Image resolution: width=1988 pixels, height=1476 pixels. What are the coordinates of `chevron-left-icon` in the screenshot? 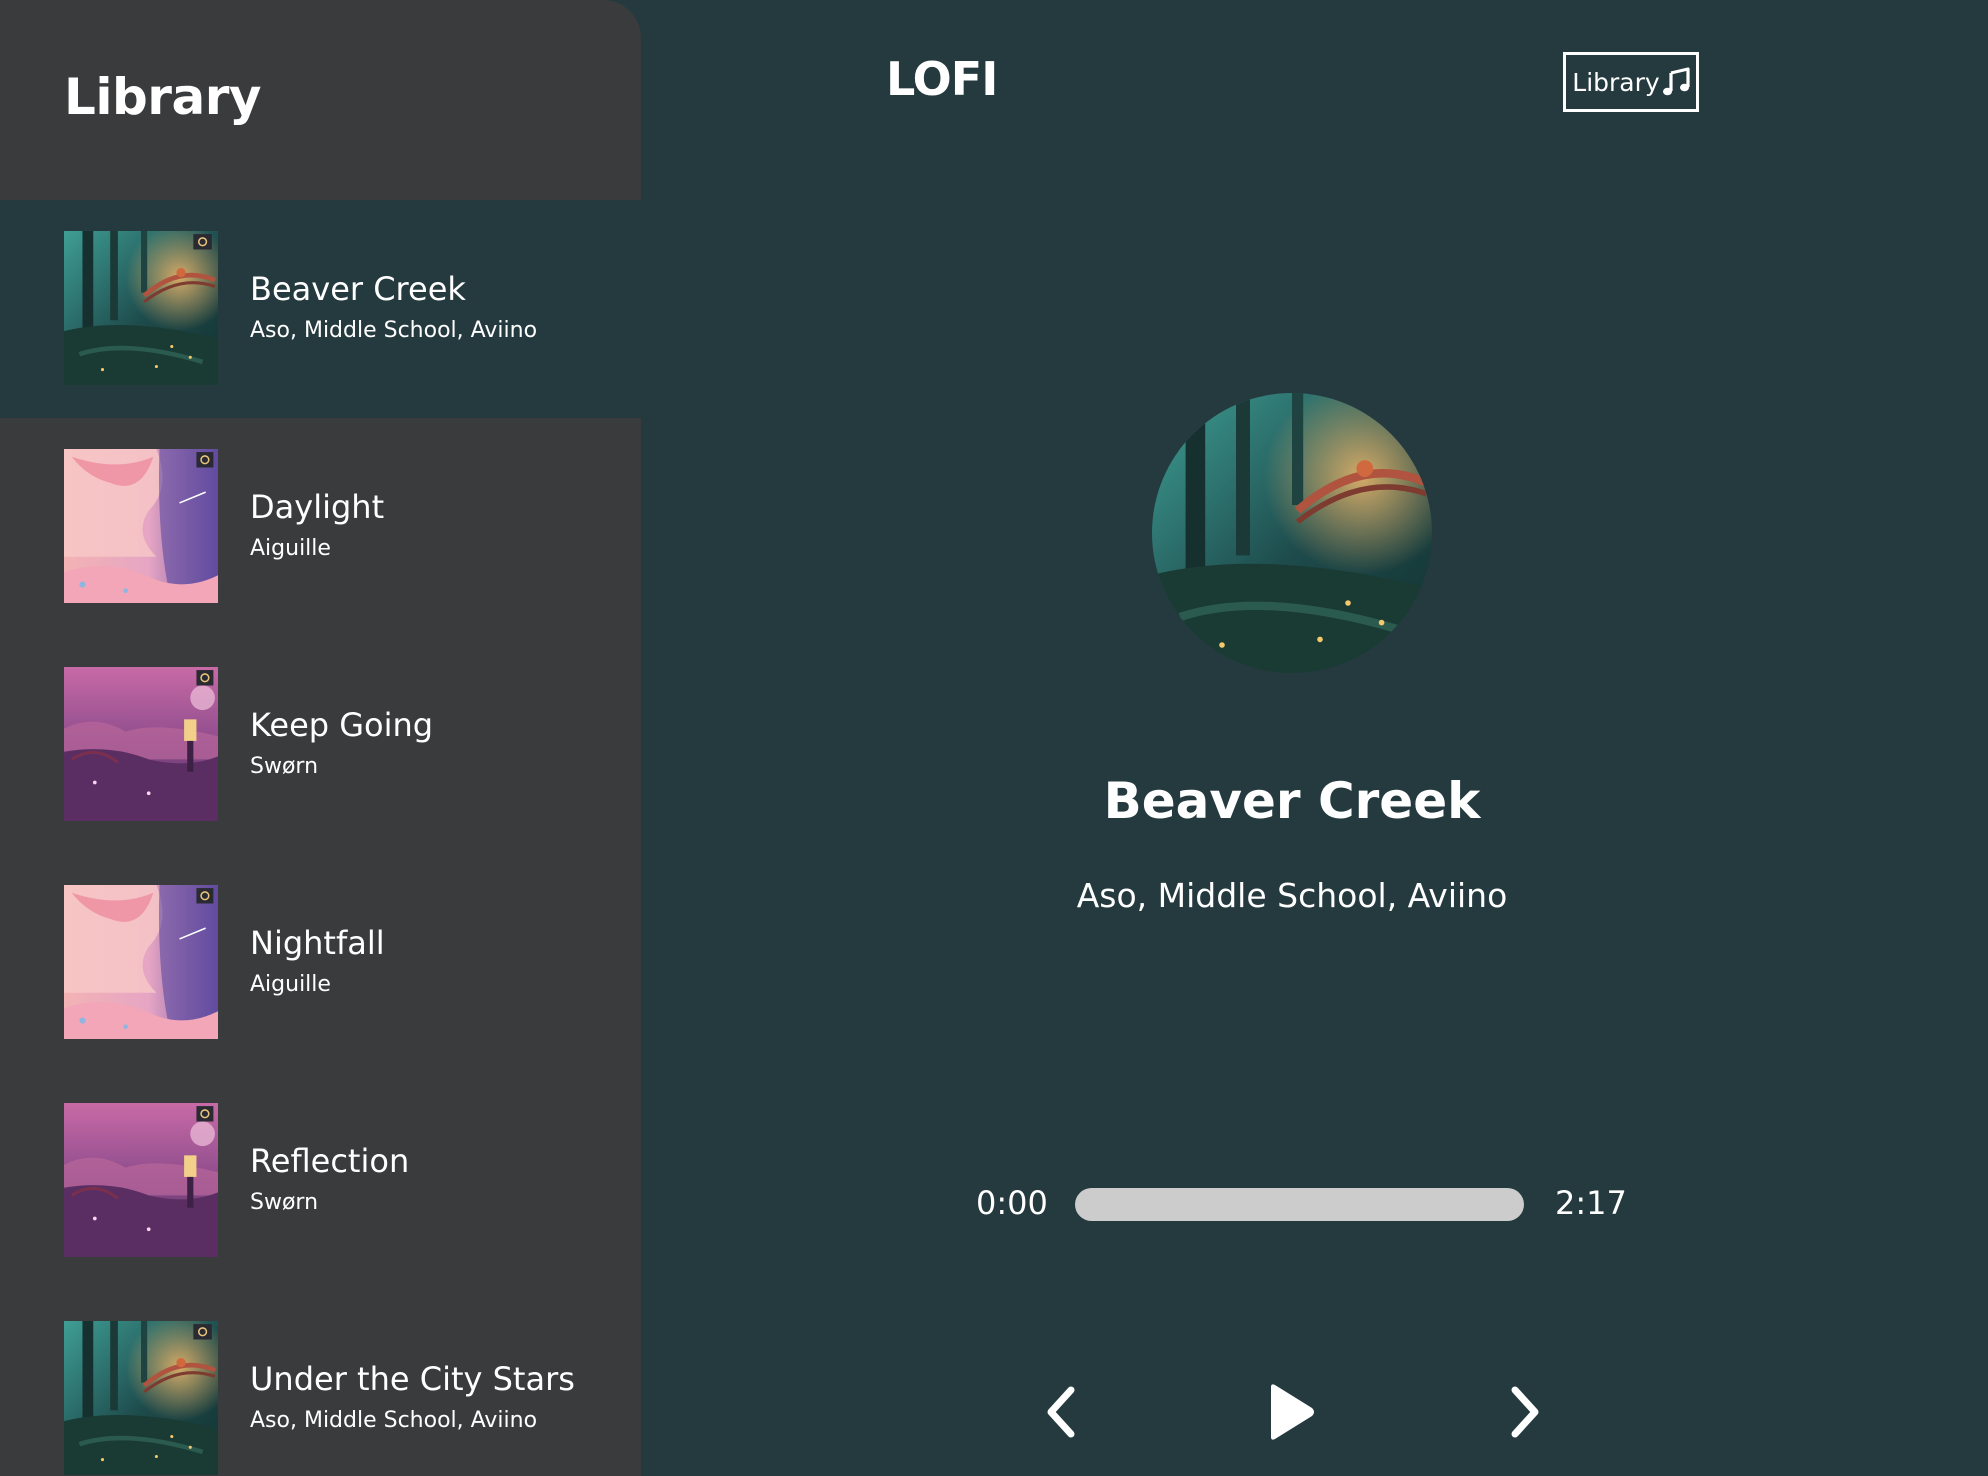 It's located at (1061, 1412).